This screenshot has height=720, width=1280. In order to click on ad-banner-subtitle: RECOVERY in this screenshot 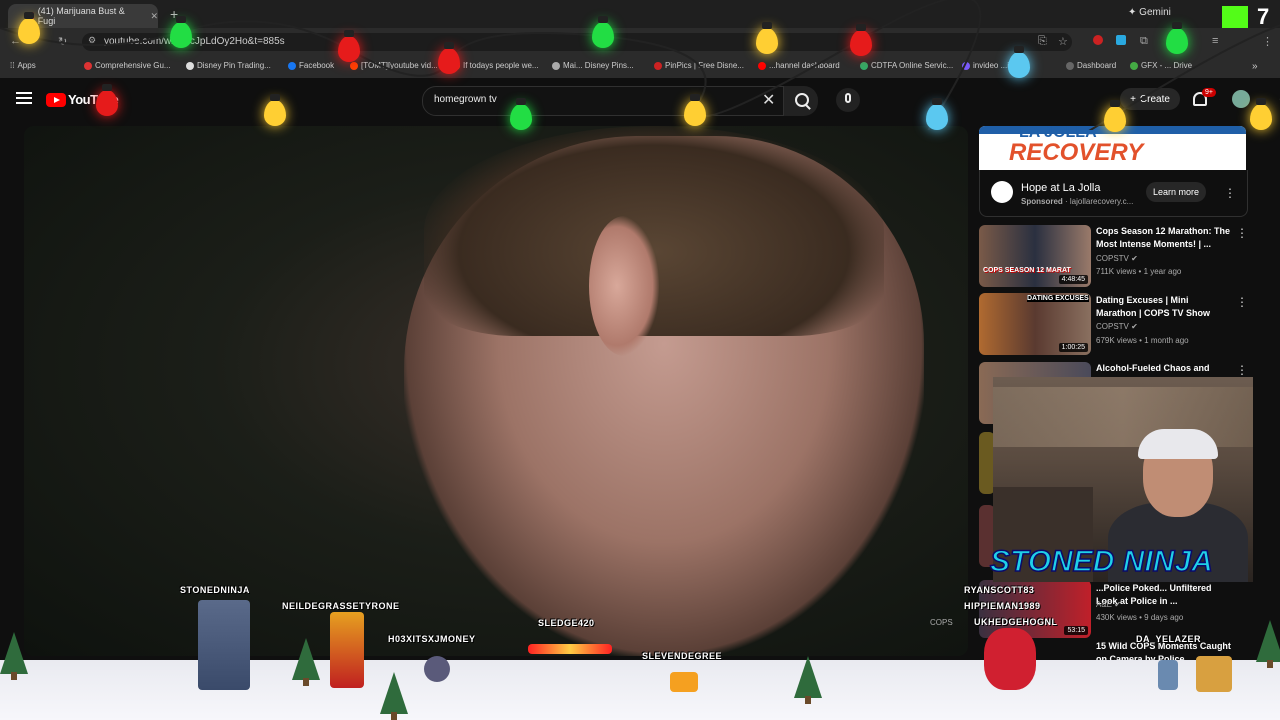, I will do `click(1076, 152)`.